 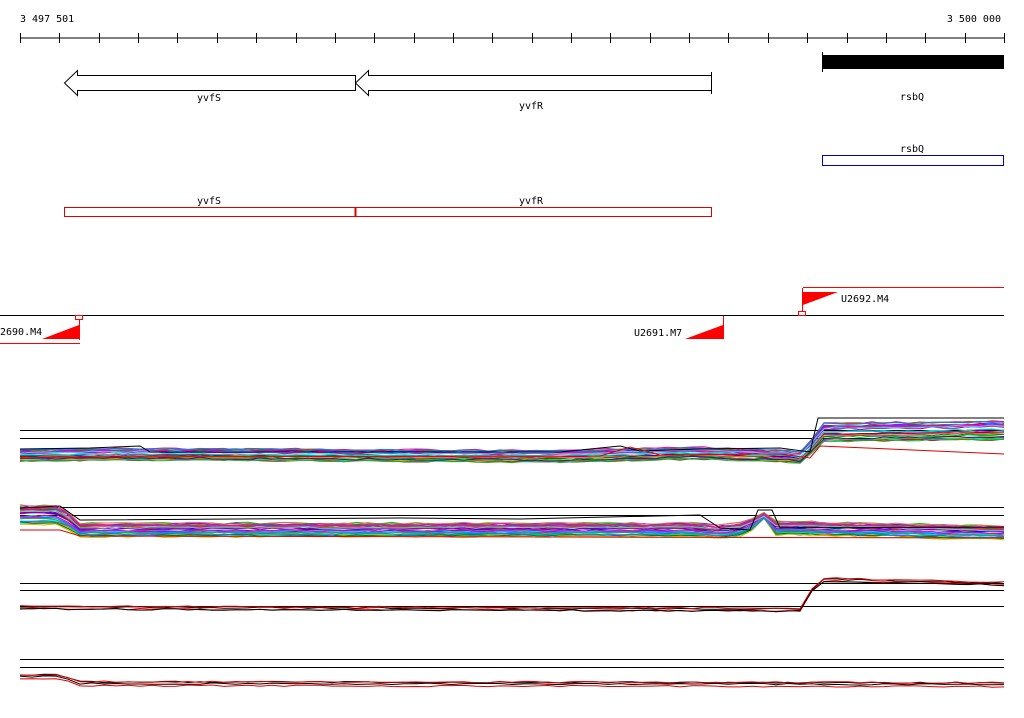 What do you see at coordinates (534, 180) in the screenshot?
I see `annotation-track: rsbQ yvfS yvfR` at bounding box center [534, 180].